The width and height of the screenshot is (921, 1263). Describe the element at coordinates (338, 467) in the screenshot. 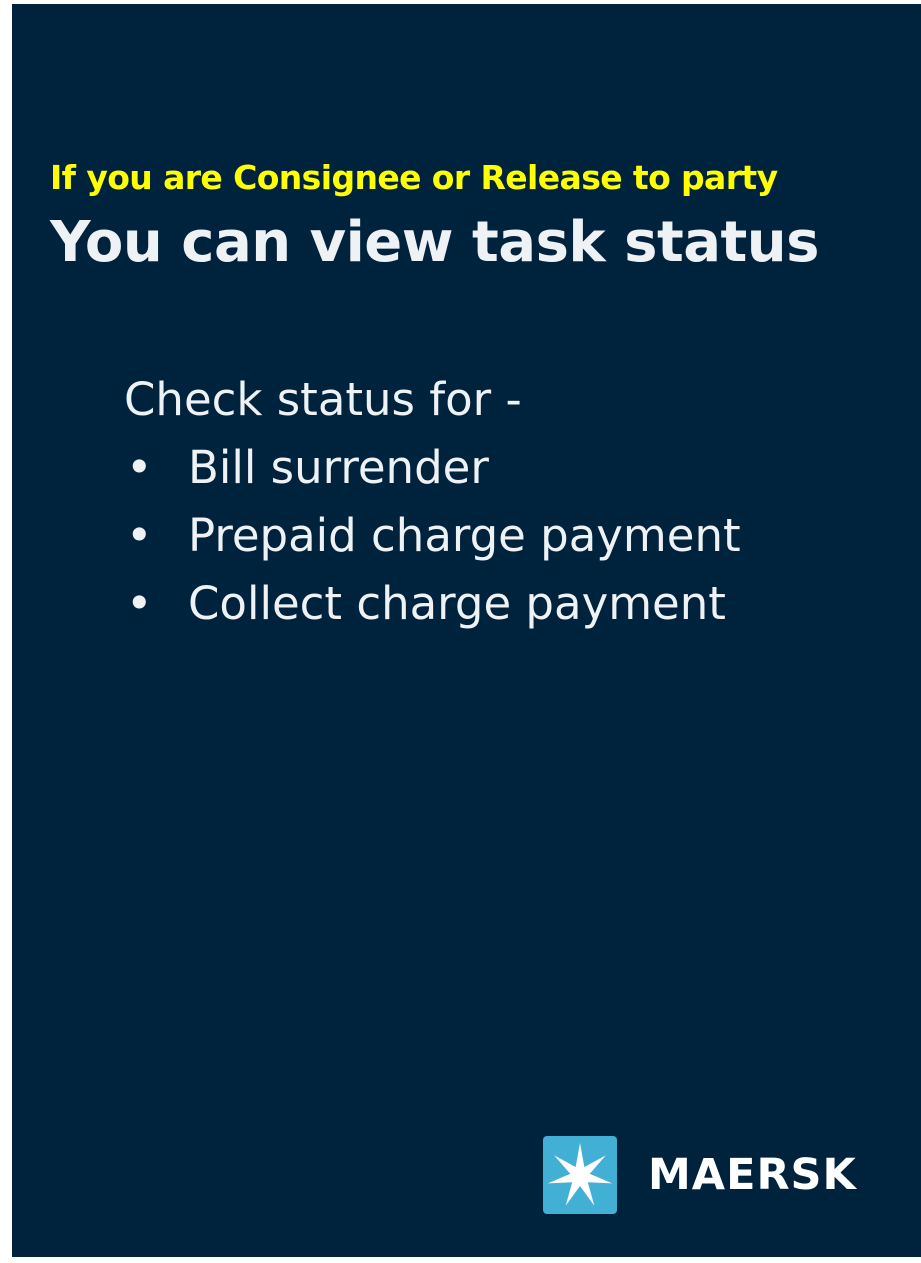

I see `bullet-text-bill-surrender: Bill surrender` at that location.